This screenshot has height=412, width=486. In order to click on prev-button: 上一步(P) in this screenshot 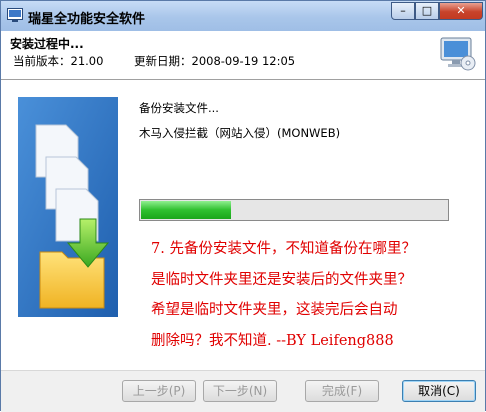, I will do `click(159, 391)`.